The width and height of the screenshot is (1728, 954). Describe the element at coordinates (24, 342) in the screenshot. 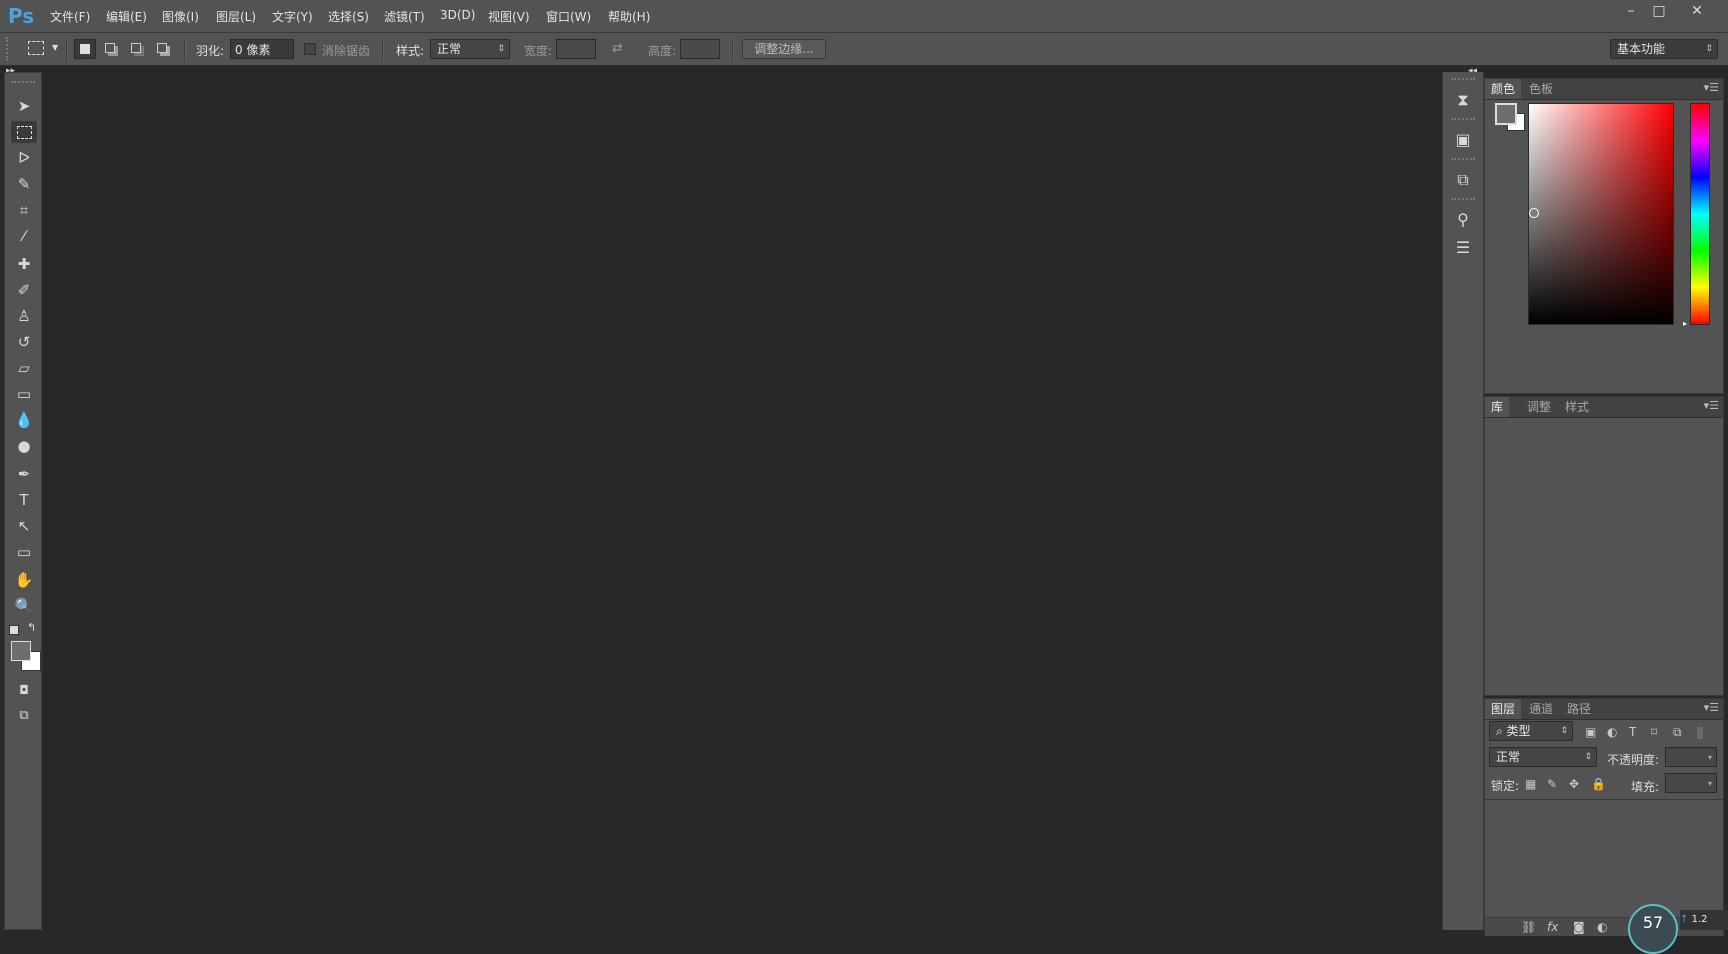

I see `history-brush-tool-icon: ↺` at that location.